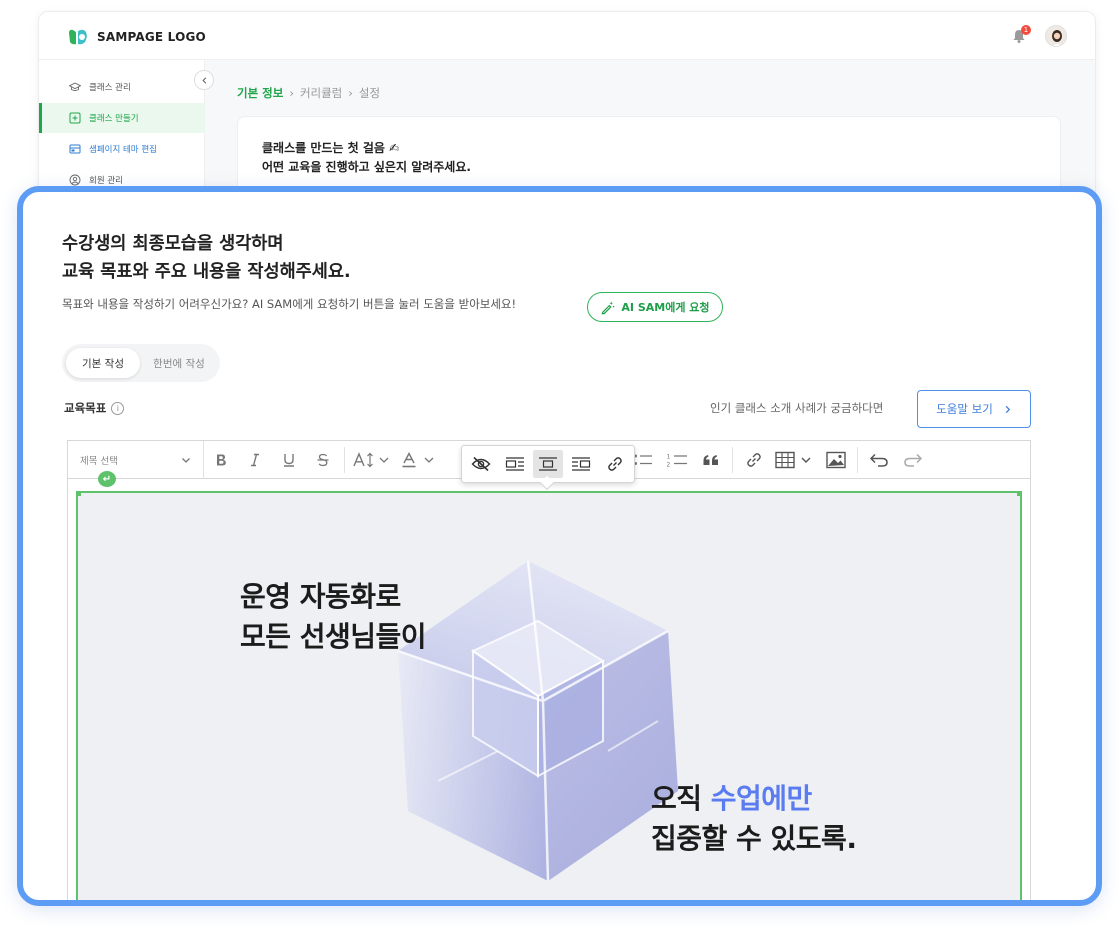 The image size is (1119, 926). Describe the element at coordinates (665, 307) in the screenshot. I see `ai-sam-request-label: AI SAM에게 요청` at that location.